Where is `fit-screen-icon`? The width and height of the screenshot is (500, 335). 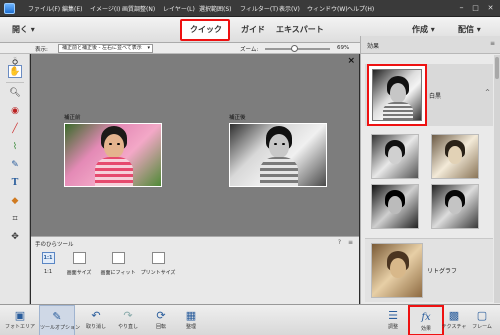
fit-screen-icon is located at coordinates (79, 258).